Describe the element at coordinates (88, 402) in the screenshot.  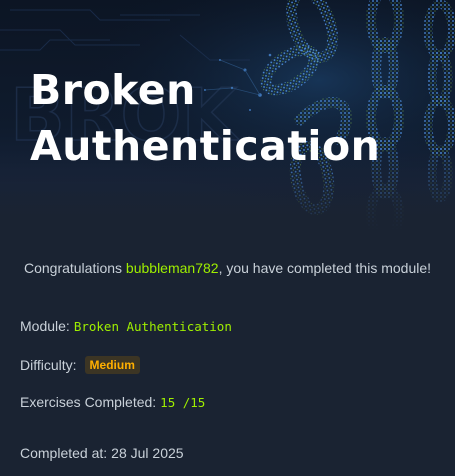
I see `exercises-label: Exercises Completed:` at that location.